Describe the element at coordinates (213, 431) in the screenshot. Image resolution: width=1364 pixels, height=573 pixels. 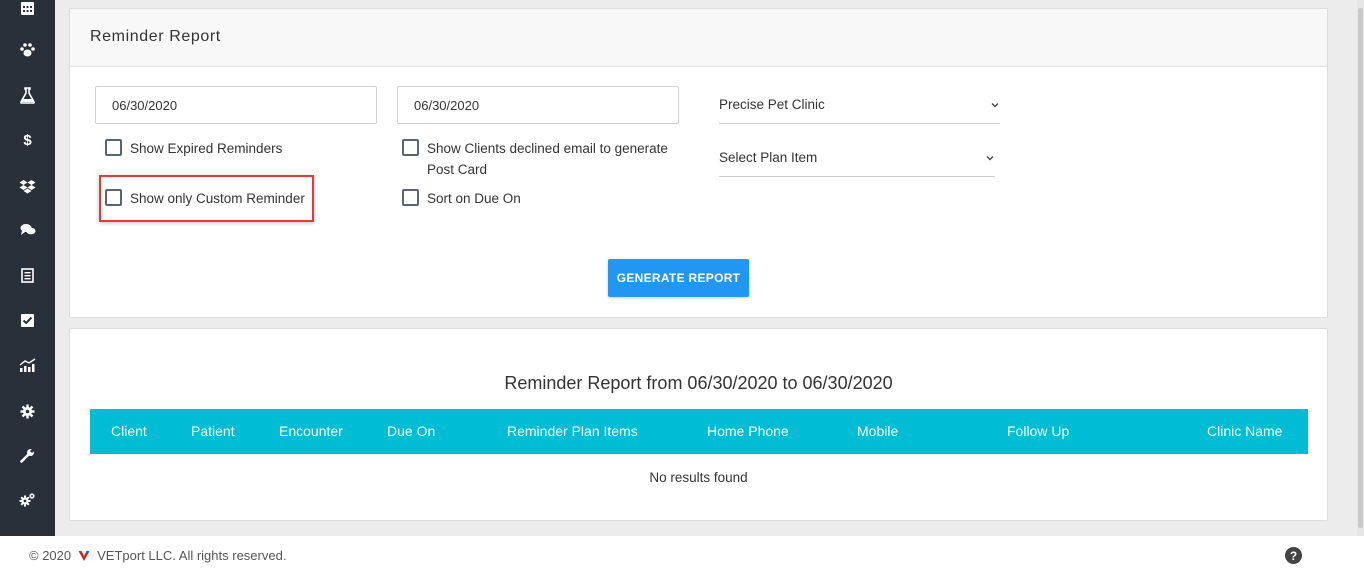
I see `column-header-patient: Patient` at that location.